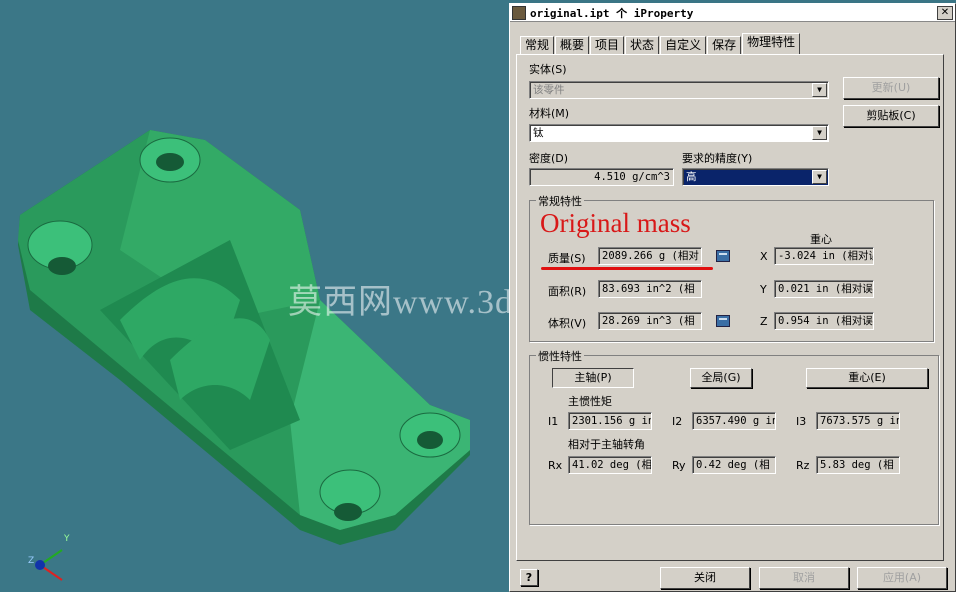  Describe the element at coordinates (650, 289) in the screenshot. I see `area-field: 83.693 in^2 (相` at that location.